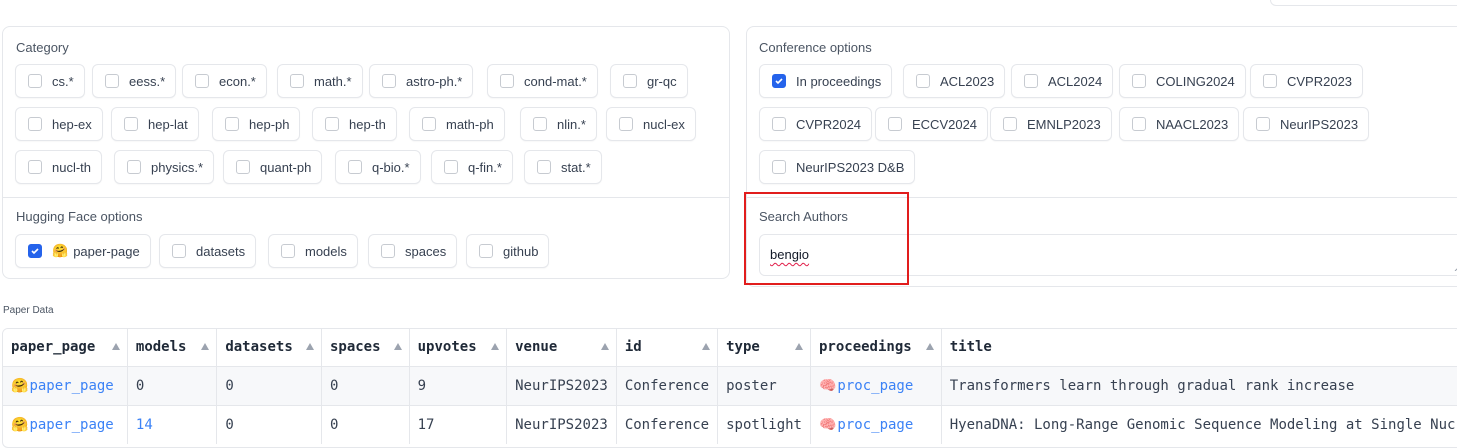 This screenshot has height=448, width=1457. Describe the element at coordinates (83, 251) in the screenshot. I see `hf-option-chip: 🤗 paper-page` at that location.